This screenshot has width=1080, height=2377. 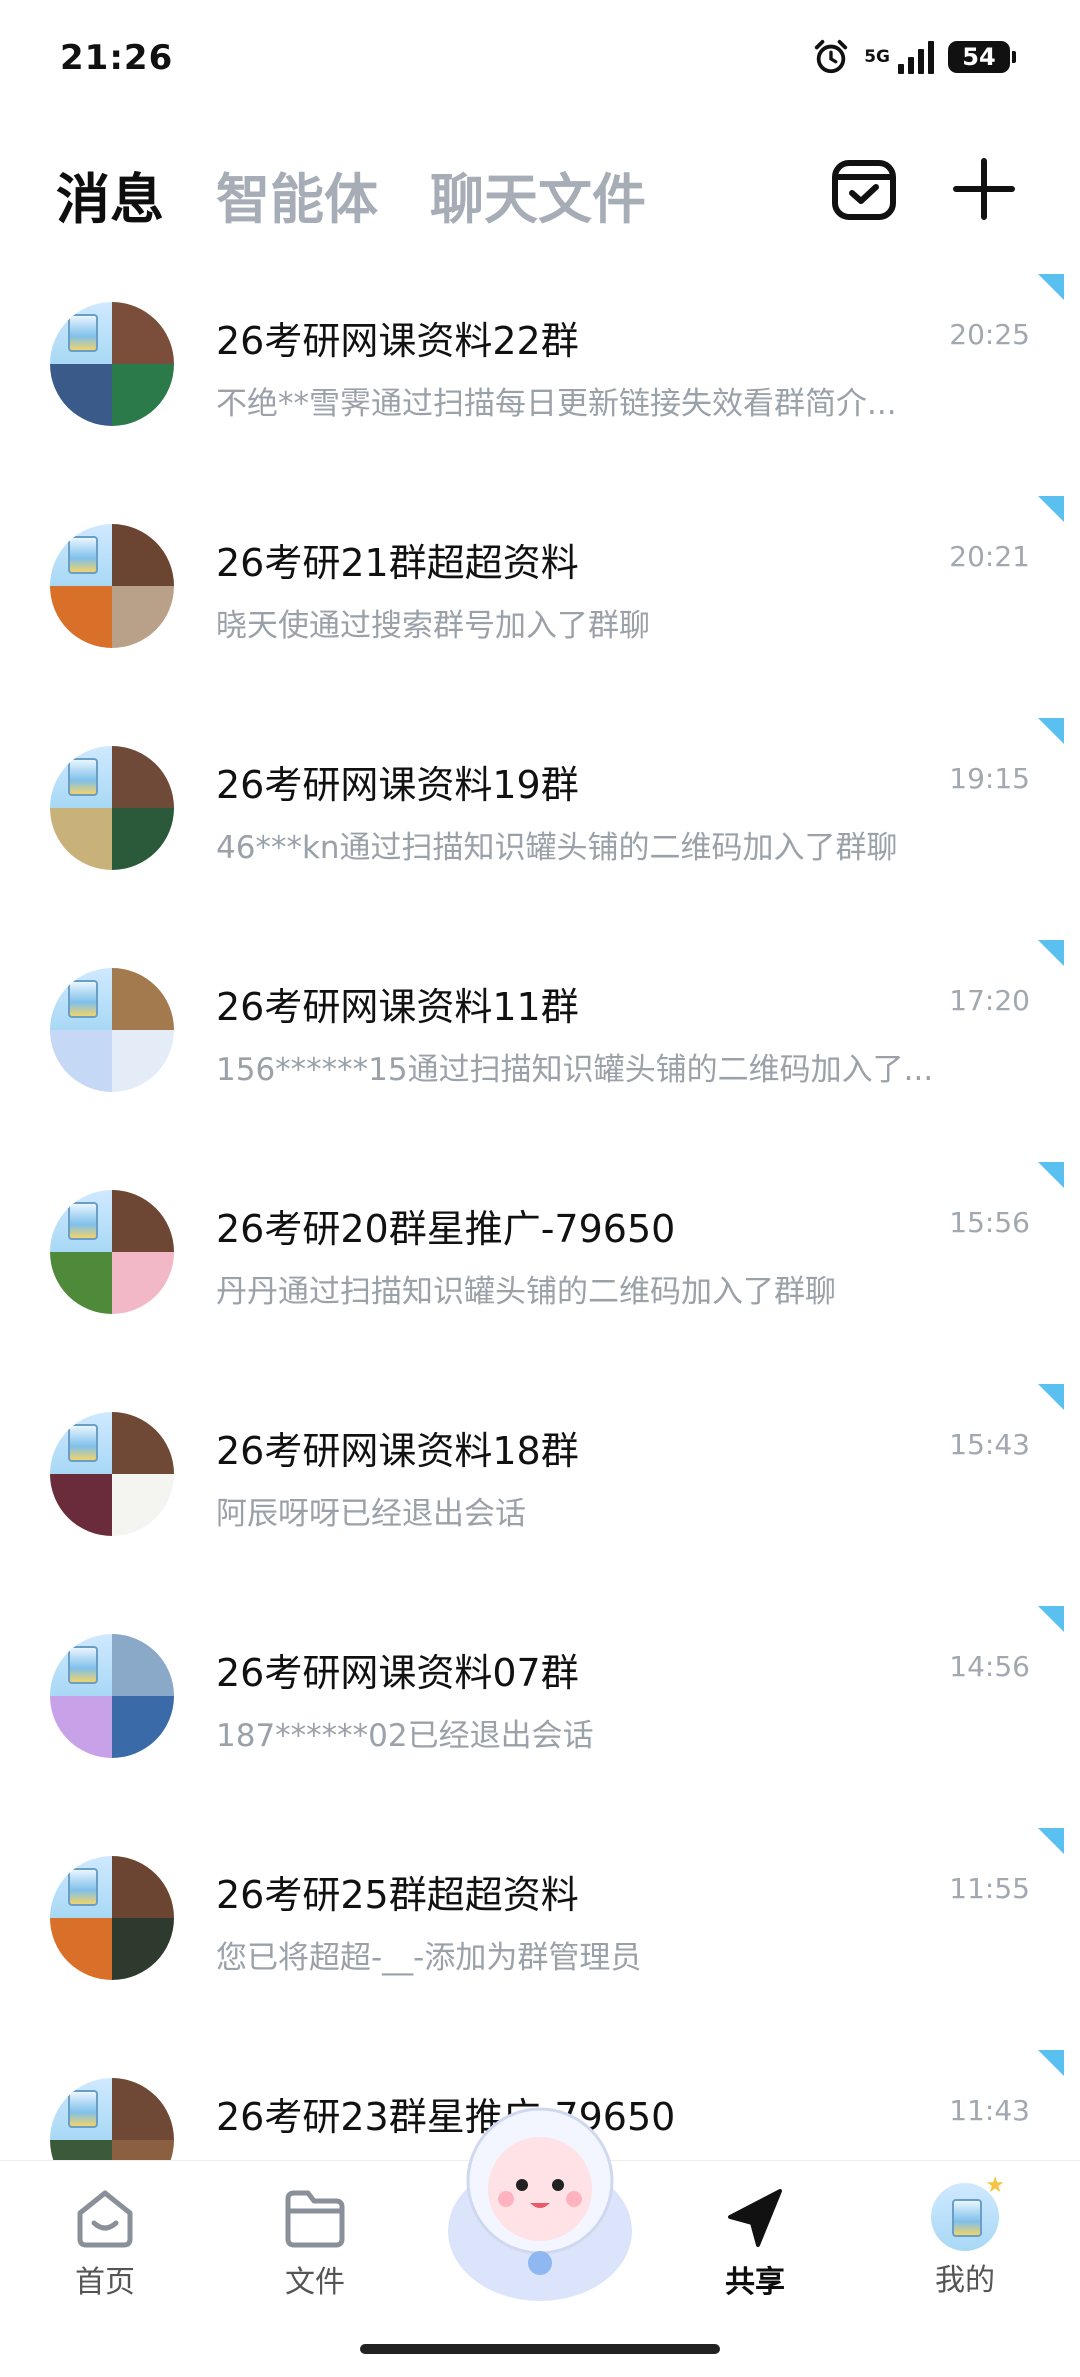 What do you see at coordinates (989, 1222) in the screenshot?
I see `conversation-time: 15:56` at bounding box center [989, 1222].